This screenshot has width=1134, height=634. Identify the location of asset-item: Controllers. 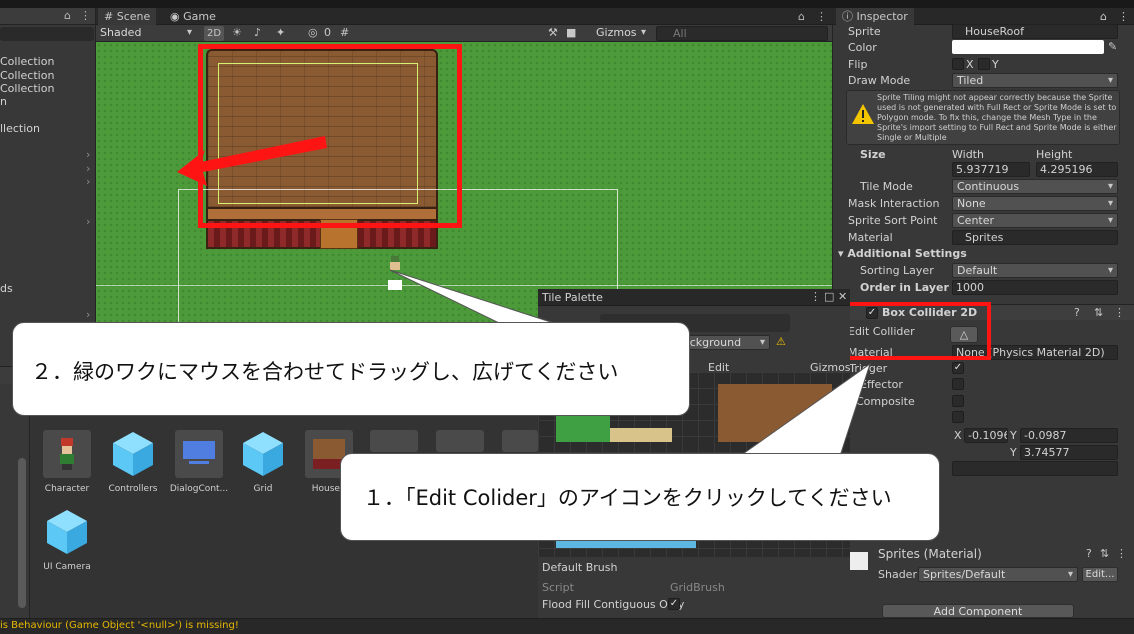
(133, 462).